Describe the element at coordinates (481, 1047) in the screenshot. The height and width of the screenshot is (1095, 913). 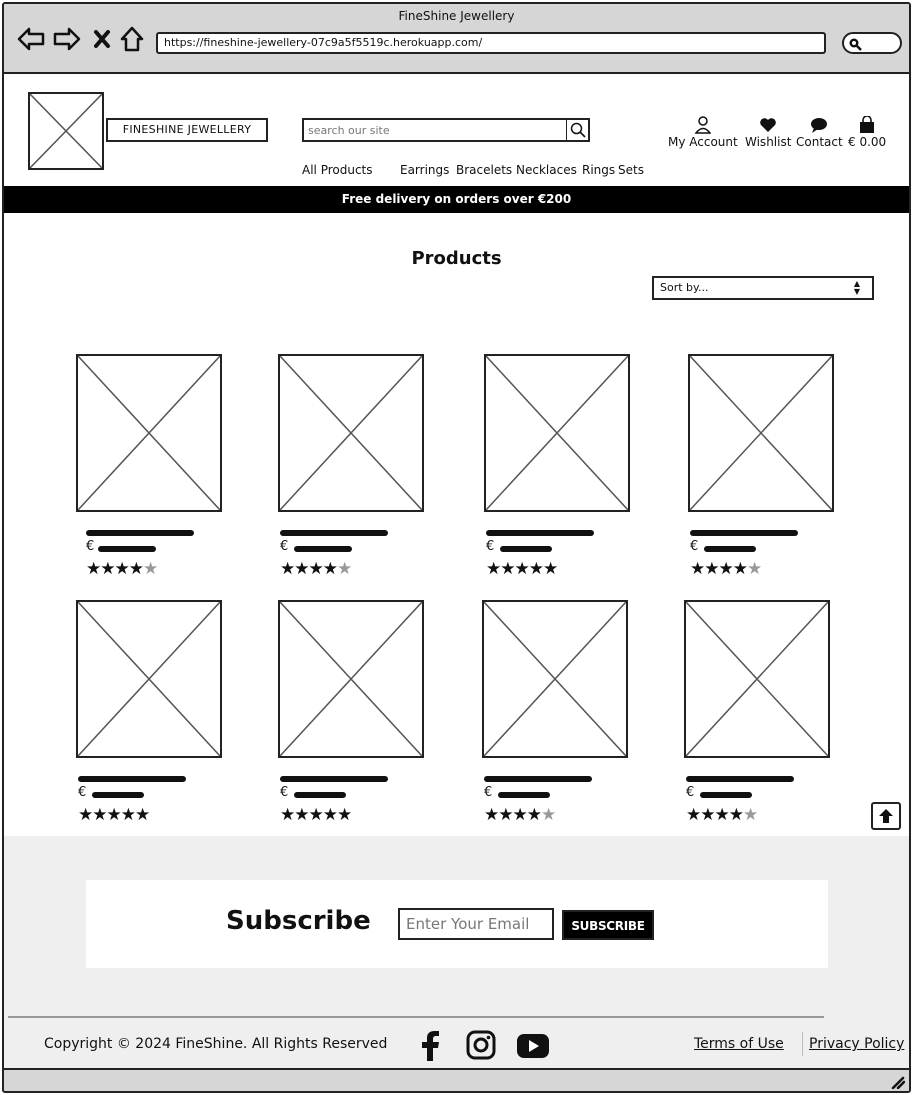
I see `instagram-icon` at that location.